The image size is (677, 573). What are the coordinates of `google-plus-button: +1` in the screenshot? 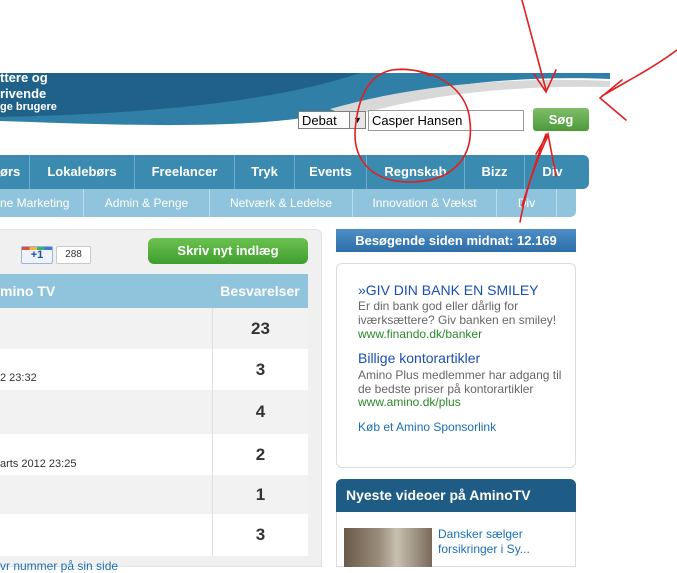 It's located at (37, 255).